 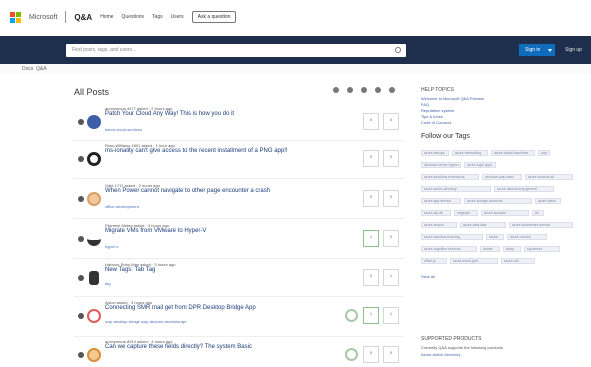 I want to click on tag-chip: azure-virtual-machines, so click(x=513, y=153).